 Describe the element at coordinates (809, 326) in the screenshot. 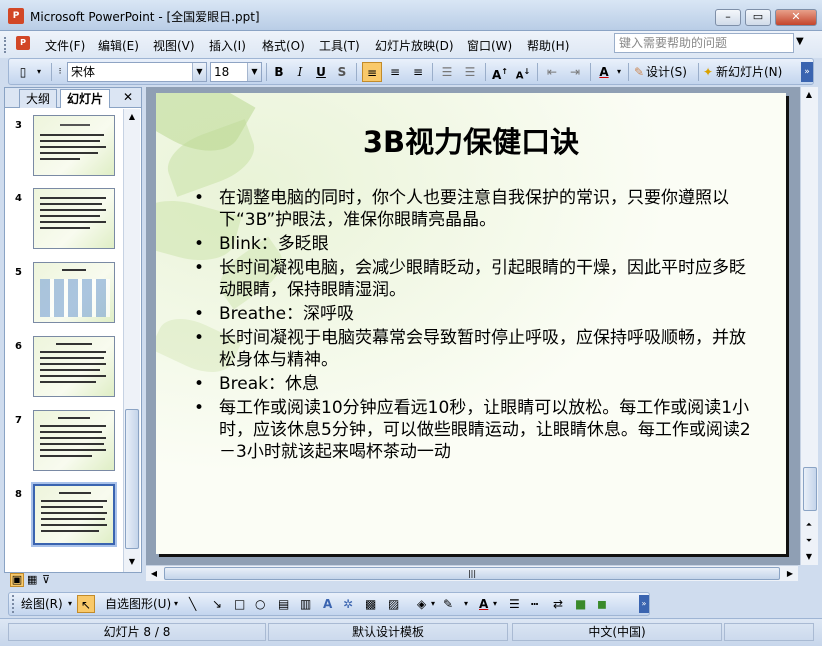

I see `editor-scrollbar: ▲ ⏶ ⏷ ▼` at that location.